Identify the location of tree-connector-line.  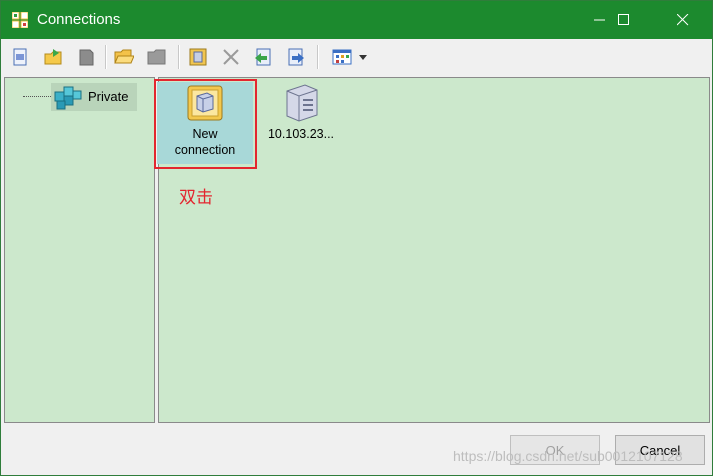
(37, 96).